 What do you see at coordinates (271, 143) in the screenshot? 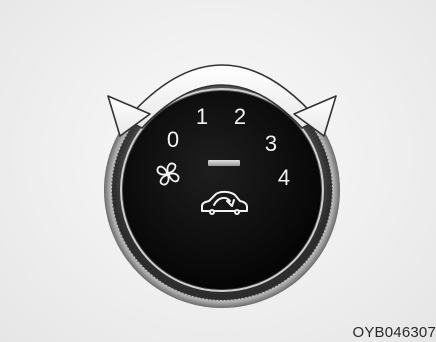
I see `speed-label-3: 3` at bounding box center [271, 143].